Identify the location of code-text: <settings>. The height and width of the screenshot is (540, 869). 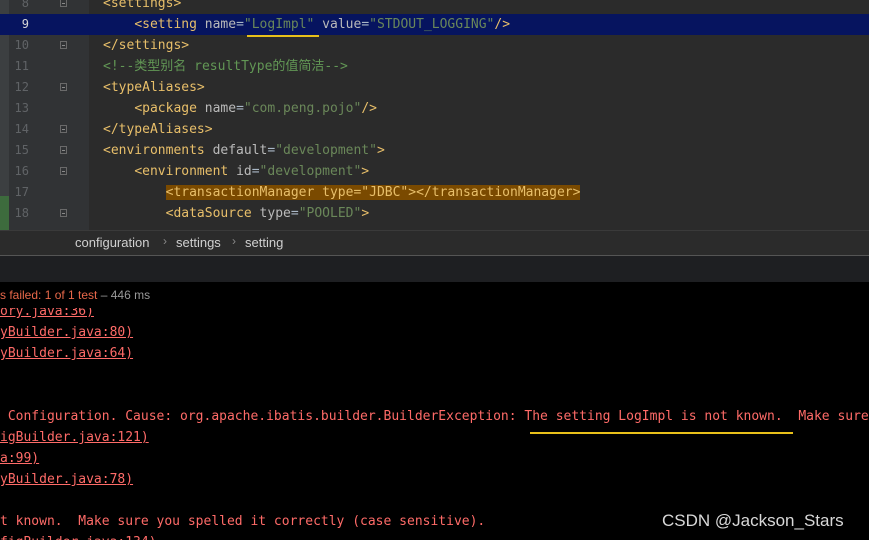
(142, 5).